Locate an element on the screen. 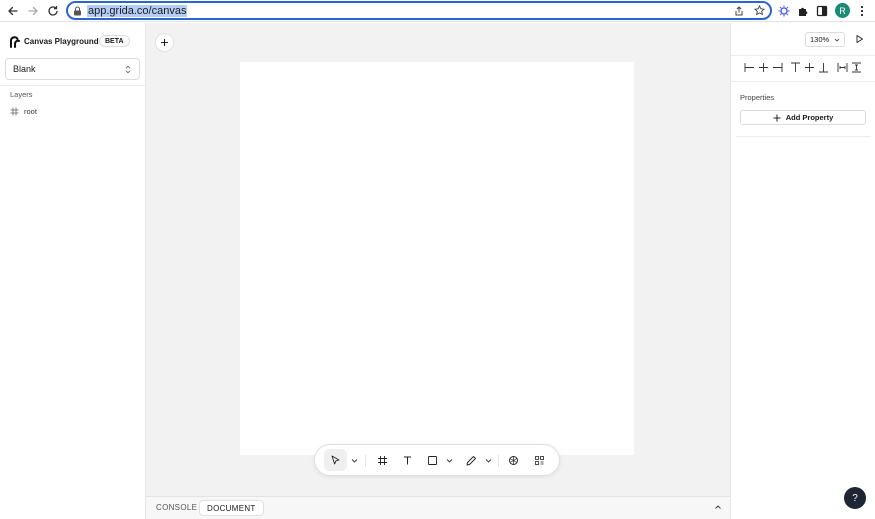  properties-heading: Properties is located at coordinates (757, 97).